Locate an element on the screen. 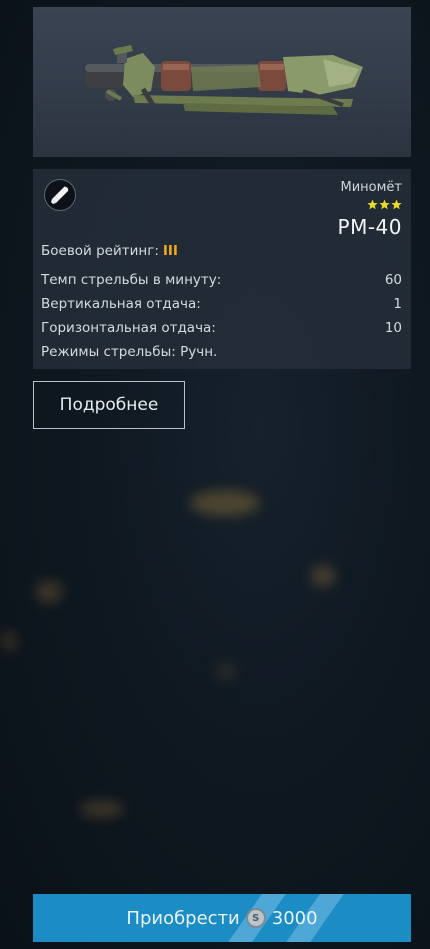 Image resolution: width=430 pixels, height=949 pixels. weapon-image is located at coordinates (222, 82).